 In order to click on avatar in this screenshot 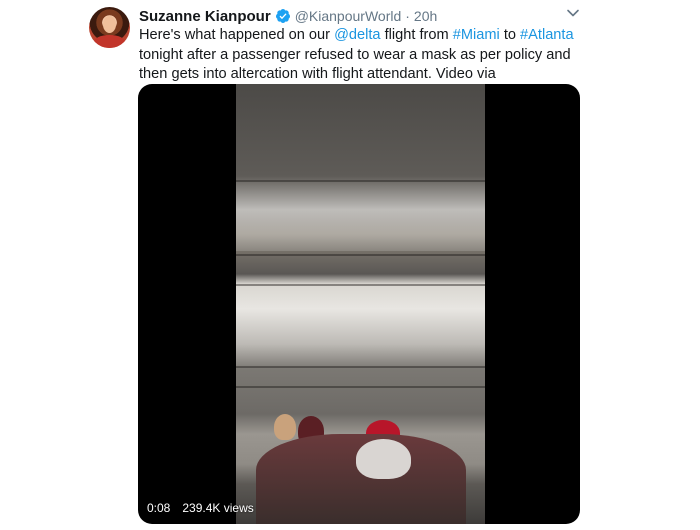, I will do `click(109, 27)`.